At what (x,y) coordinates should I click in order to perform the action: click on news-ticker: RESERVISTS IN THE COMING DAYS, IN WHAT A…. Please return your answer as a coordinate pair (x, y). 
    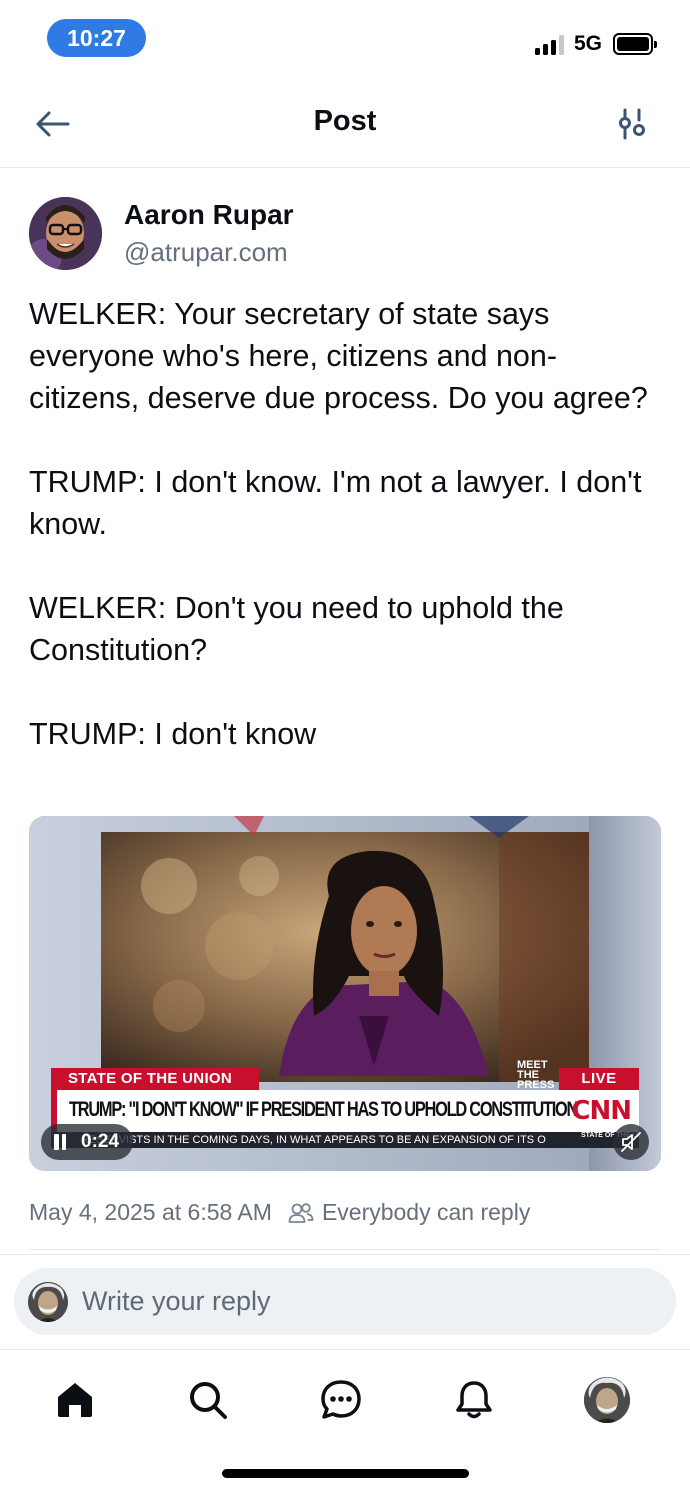
    Looking at the image, I should click on (345, 1140).